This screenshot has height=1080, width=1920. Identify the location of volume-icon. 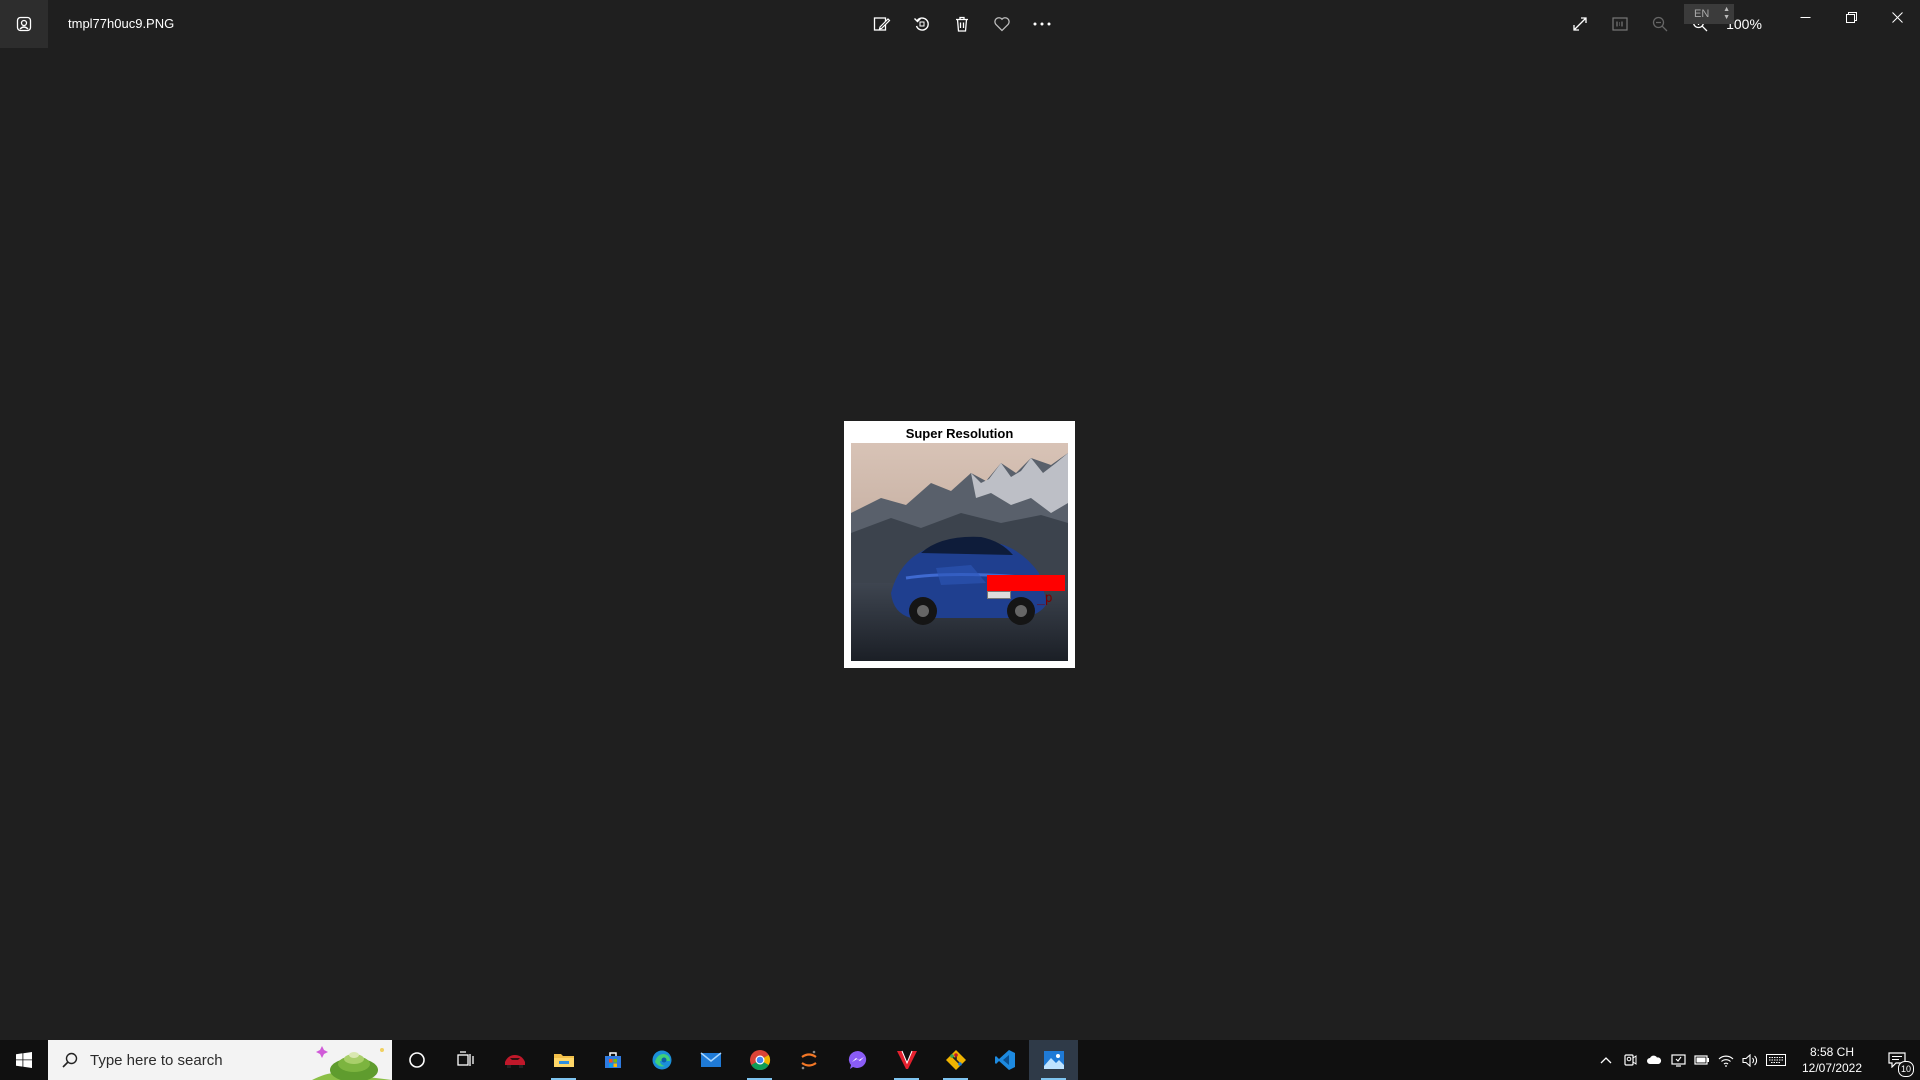
(1750, 1060).